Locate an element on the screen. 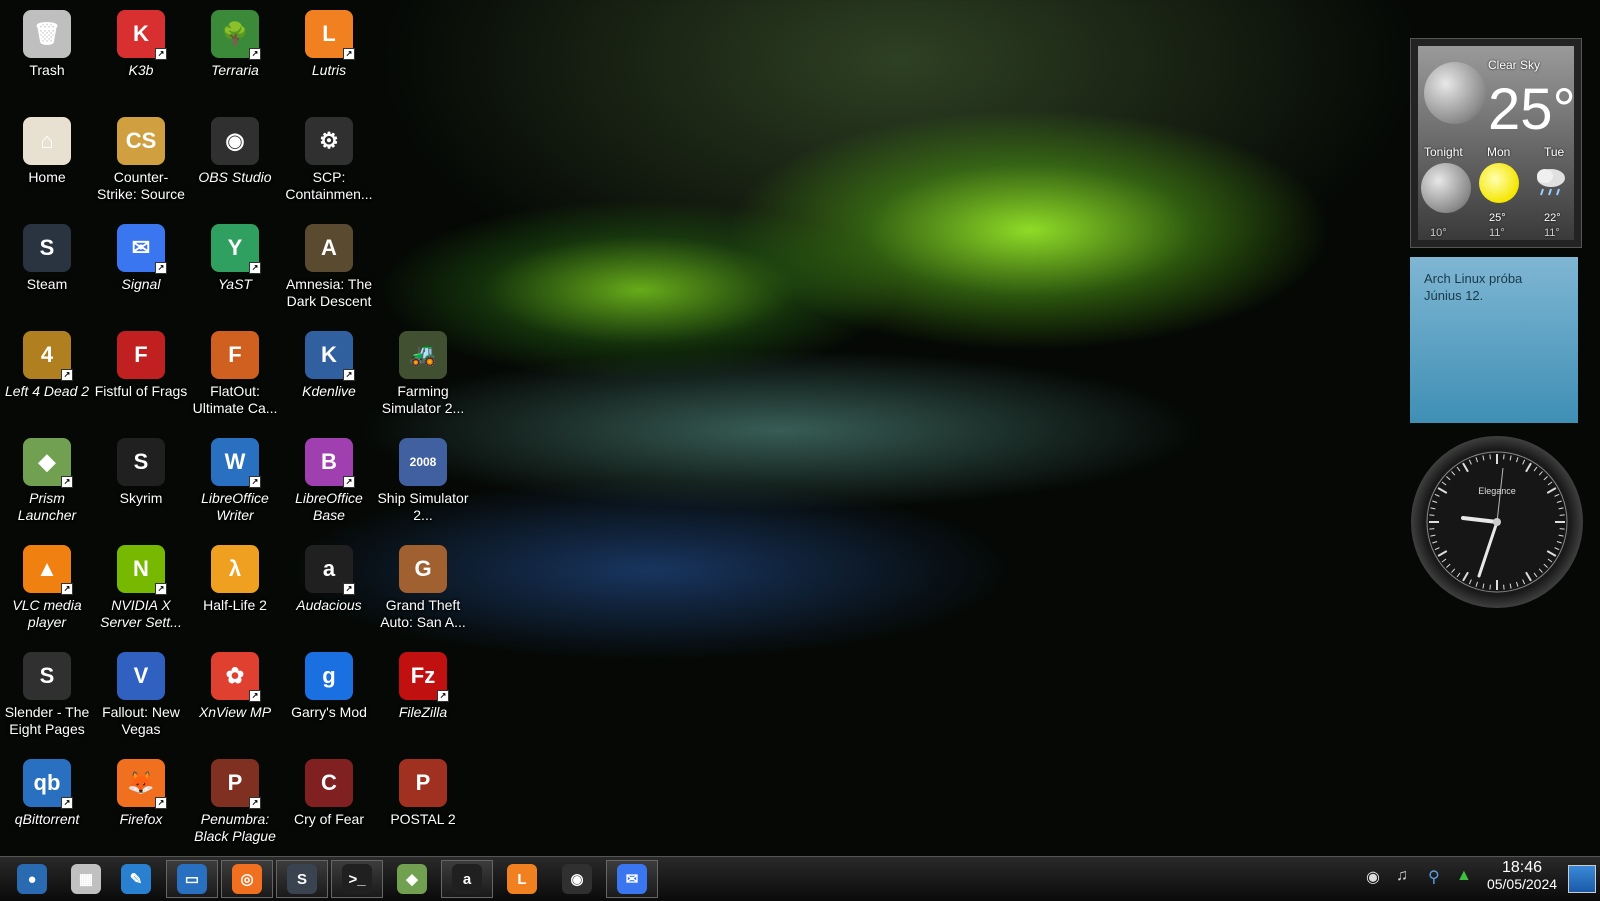 The image size is (1600, 901). app-icon: ▲ ↗ is located at coordinates (48, 570).